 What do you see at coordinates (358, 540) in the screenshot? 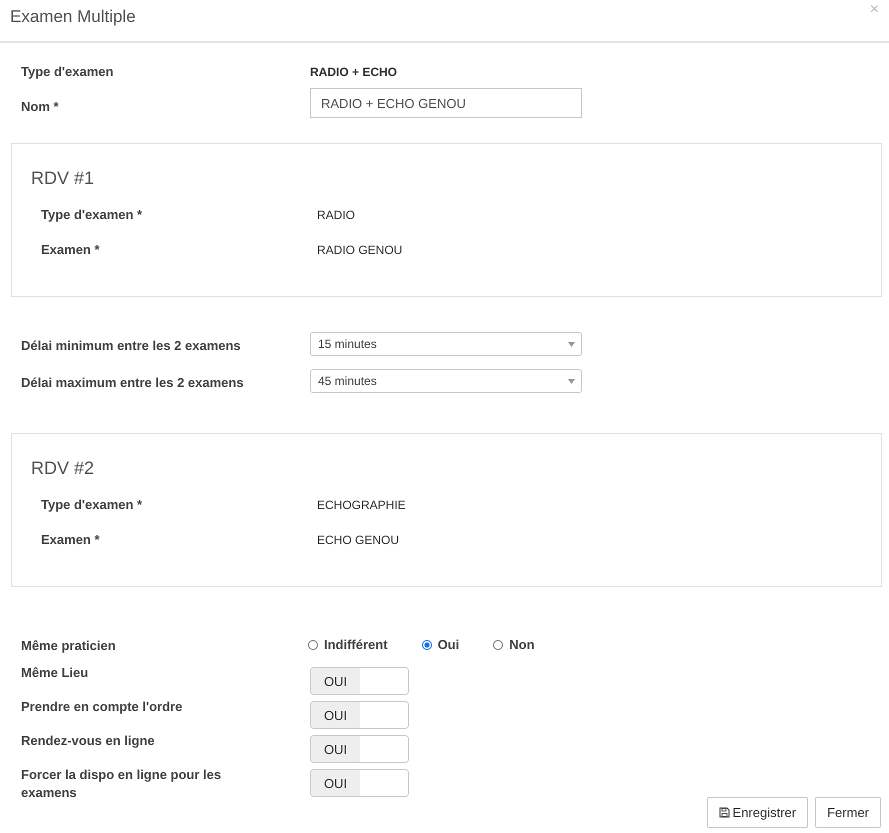
I see `field-value: ECHO GENOU` at bounding box center [358, 540].